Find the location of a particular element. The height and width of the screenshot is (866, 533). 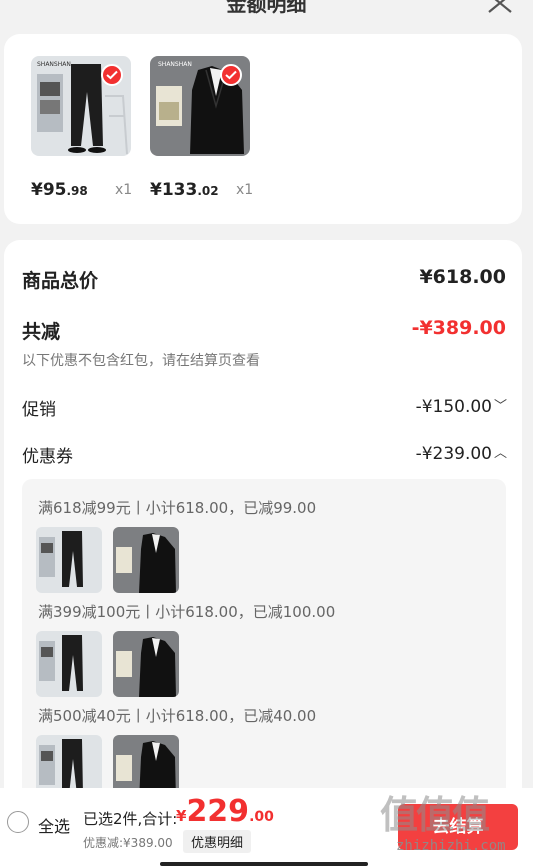

item-price-int: ¥133 is located at coordinates (174, 190).